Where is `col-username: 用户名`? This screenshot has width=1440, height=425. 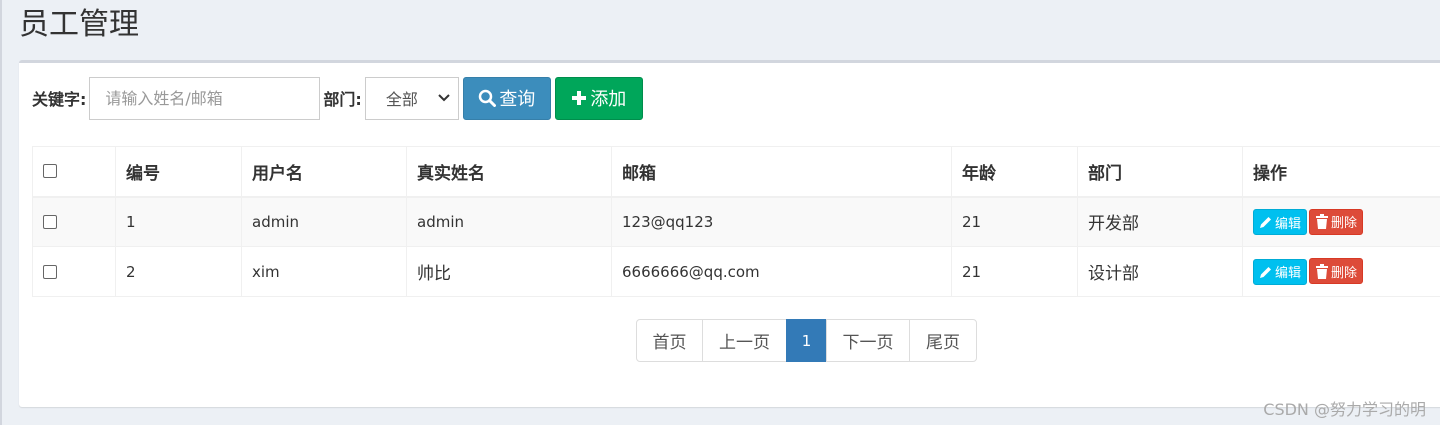
col-username: 用户名 is located at coordinates (324, 172).